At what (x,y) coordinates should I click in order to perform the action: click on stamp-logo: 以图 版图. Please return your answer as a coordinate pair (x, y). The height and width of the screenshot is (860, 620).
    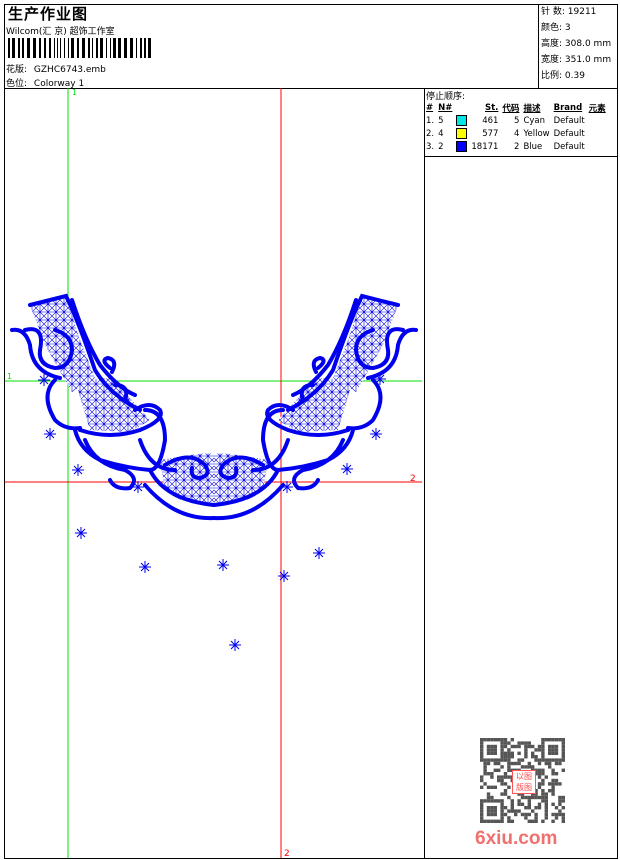
    Looking at the image, I should click on (524, 782).